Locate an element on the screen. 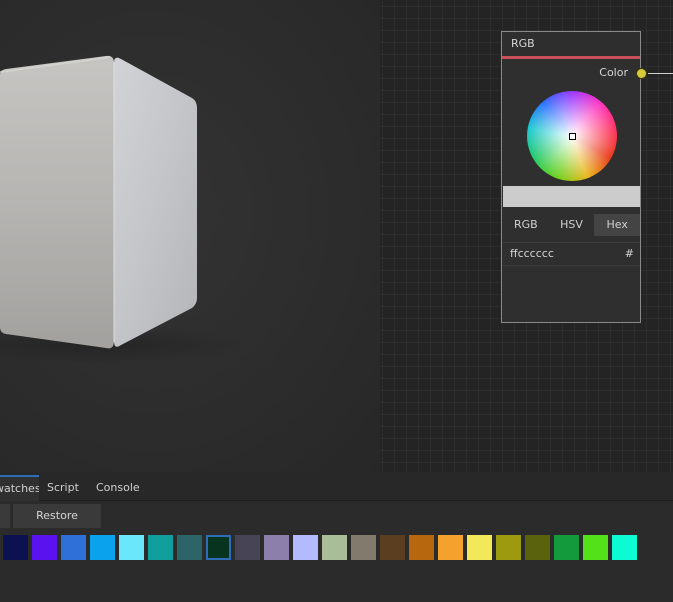 The image size is (673, 602). connection-wire is located at coordinates (660, 73).